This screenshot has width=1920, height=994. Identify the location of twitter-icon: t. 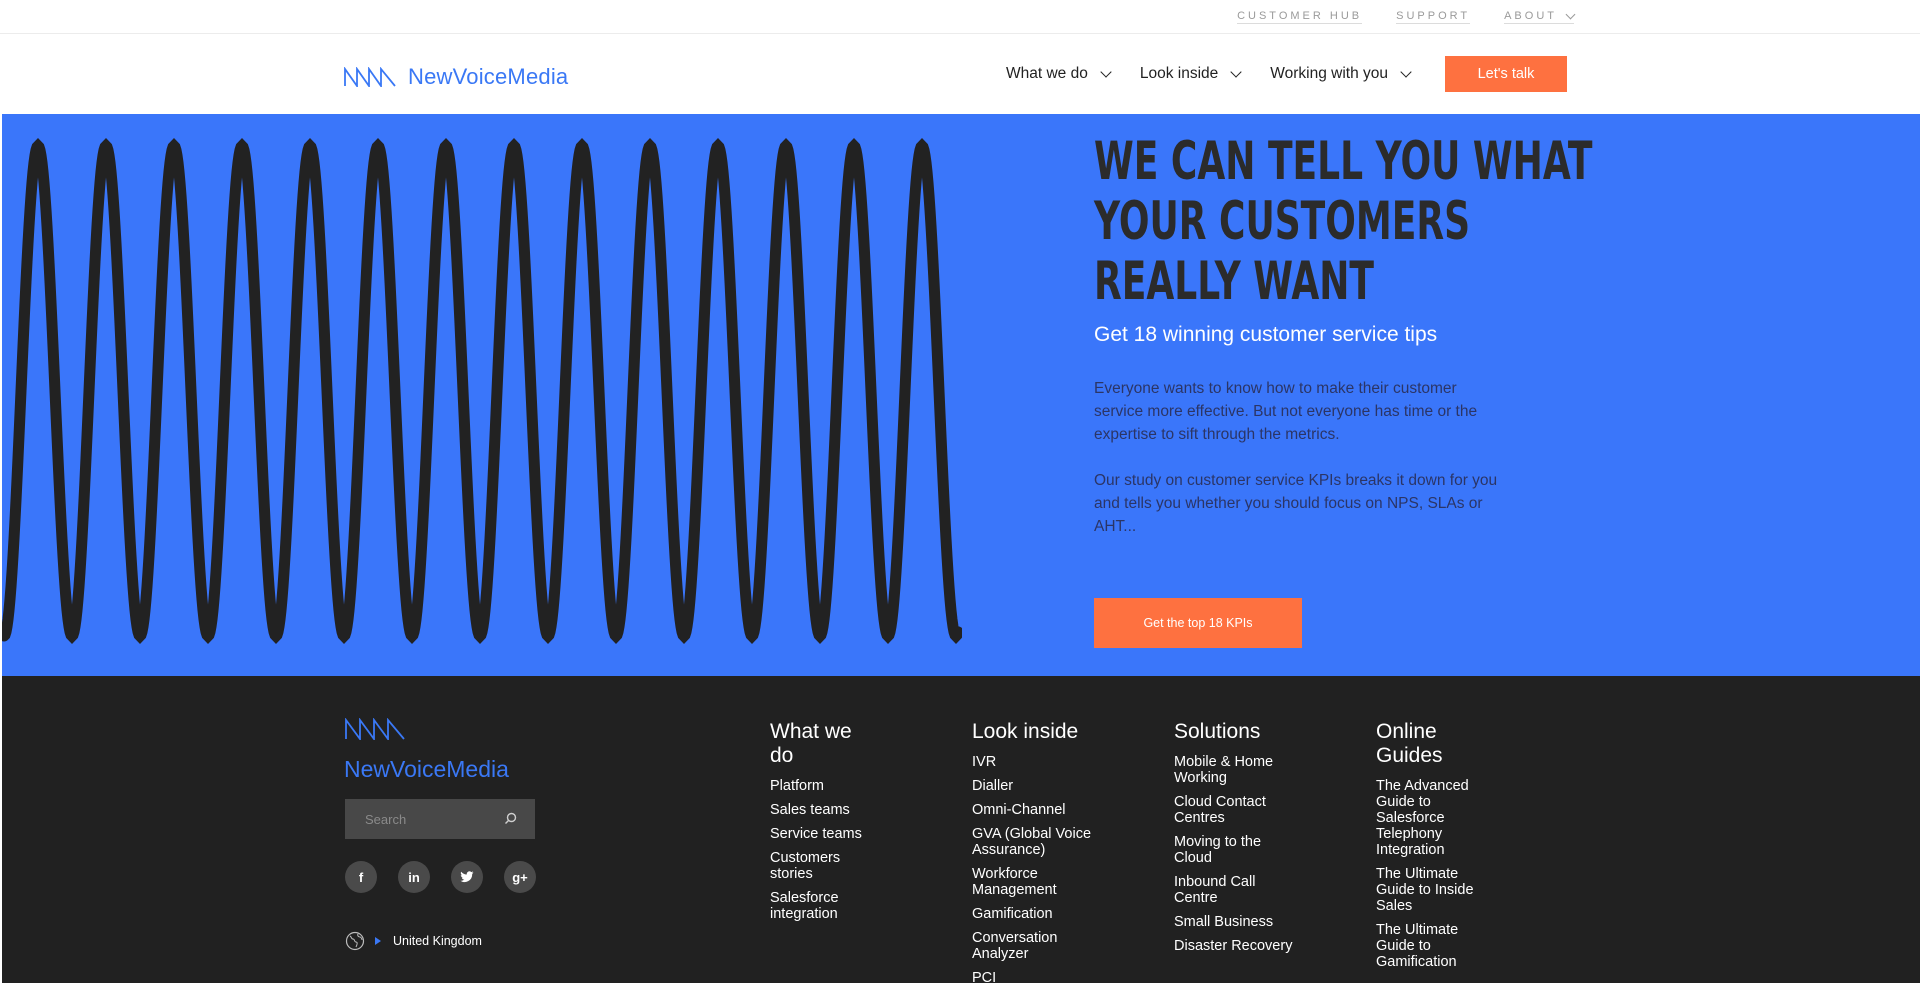
(467, 877).